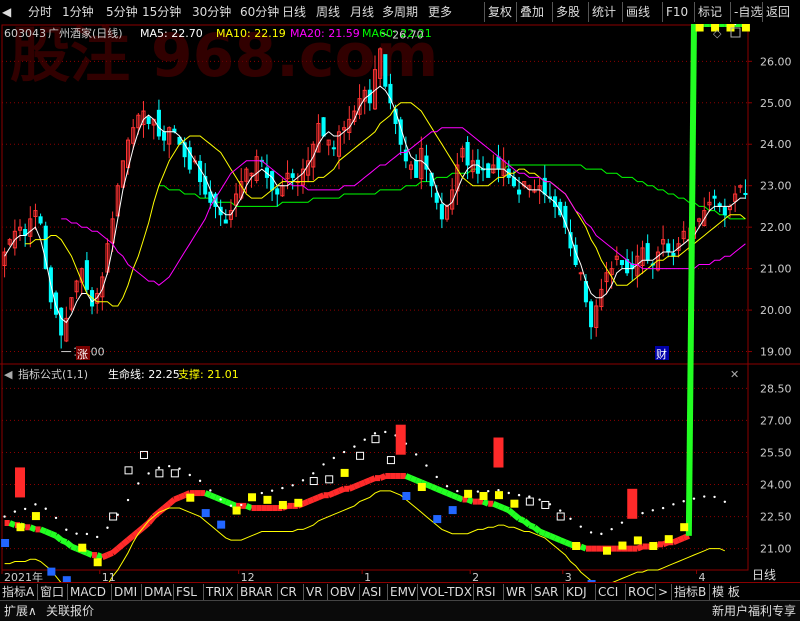 This screenshot has height=621, width=800. What do you see at coordinates (82, 354) in the screenshot?
I see `zhang-label: 涨` at bounding box center [82, 354].